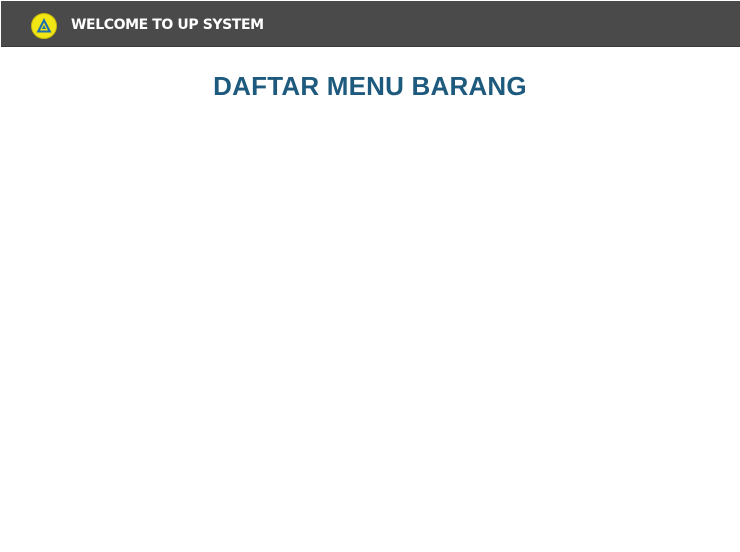  I want to click on top-header-bar: WELCOME TO UP SYSTEM, so click(370, 24).